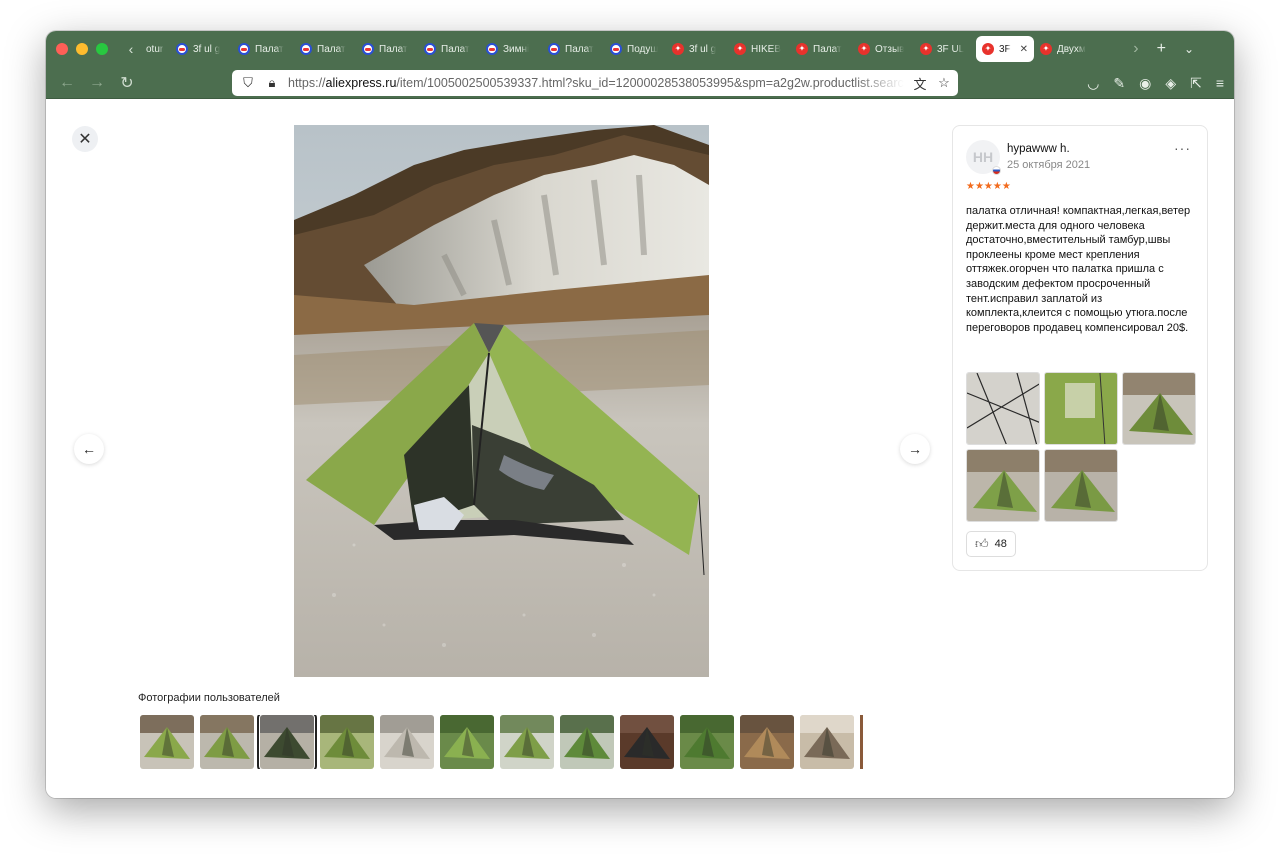 Image resolution: width=1280 pixels, height=859 pixels. I want to click on tab: ✦ 3F UL, so click(945, 49).